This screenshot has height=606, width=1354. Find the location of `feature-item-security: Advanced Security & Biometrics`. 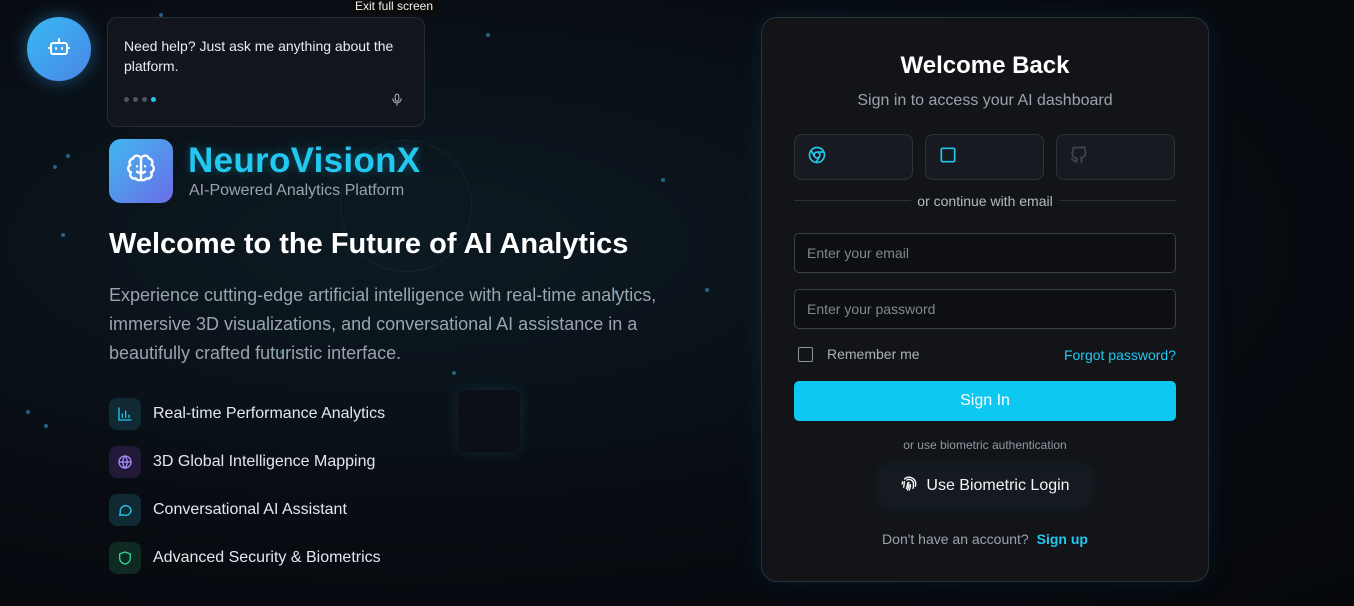

feature-item-security: Advanced Security & Biometrics is located at coordinates (245, 558).